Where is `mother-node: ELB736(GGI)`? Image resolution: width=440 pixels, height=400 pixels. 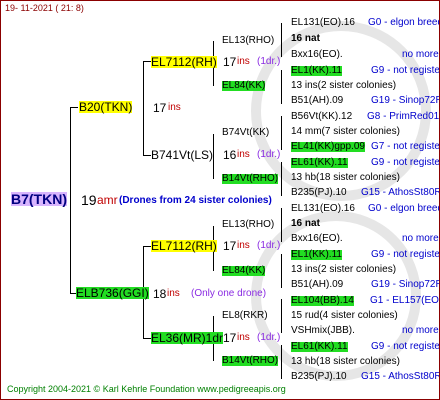 mother-node: ELB736(GGI) is located at coordinates (112, 293).